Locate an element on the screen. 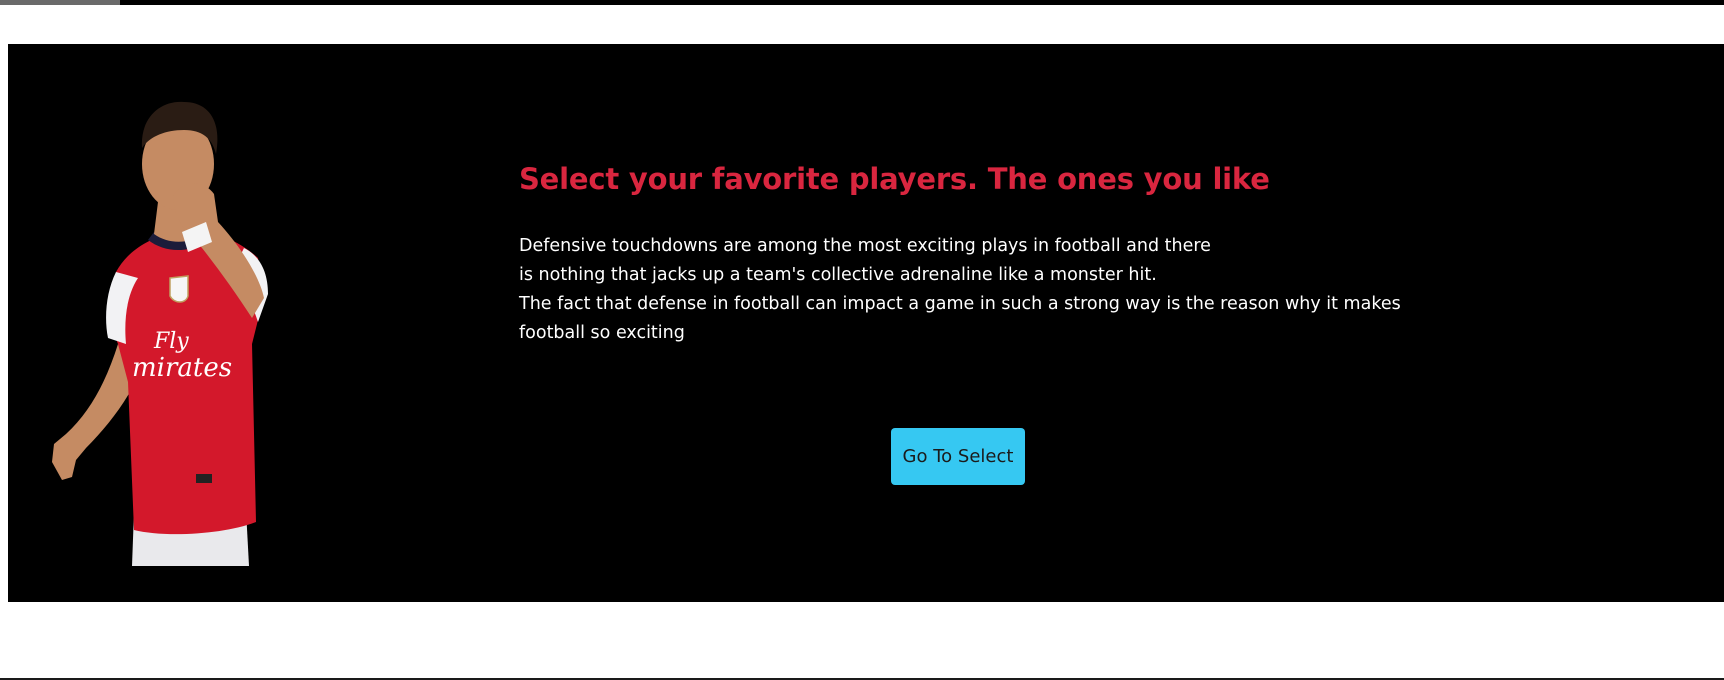 This screenshot has width=1724, height=680. paragraph-line: football so exciting is located at coordinates (602, 332).